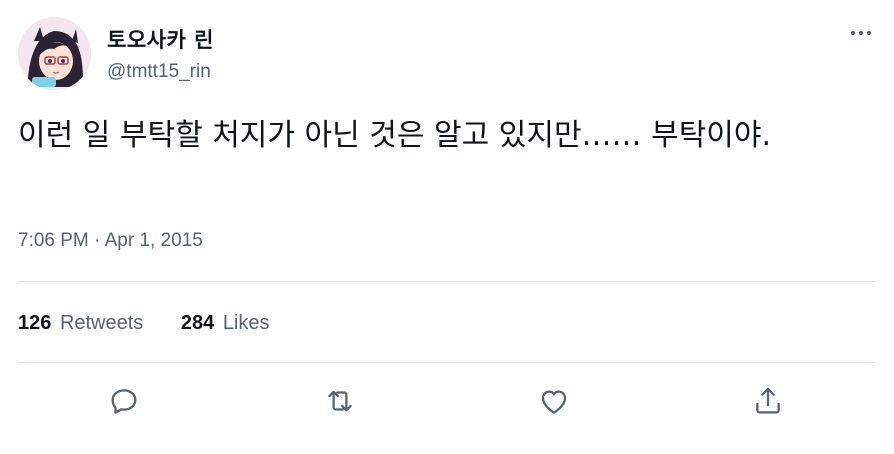  I want to click on more-icon, so click(861, 33).